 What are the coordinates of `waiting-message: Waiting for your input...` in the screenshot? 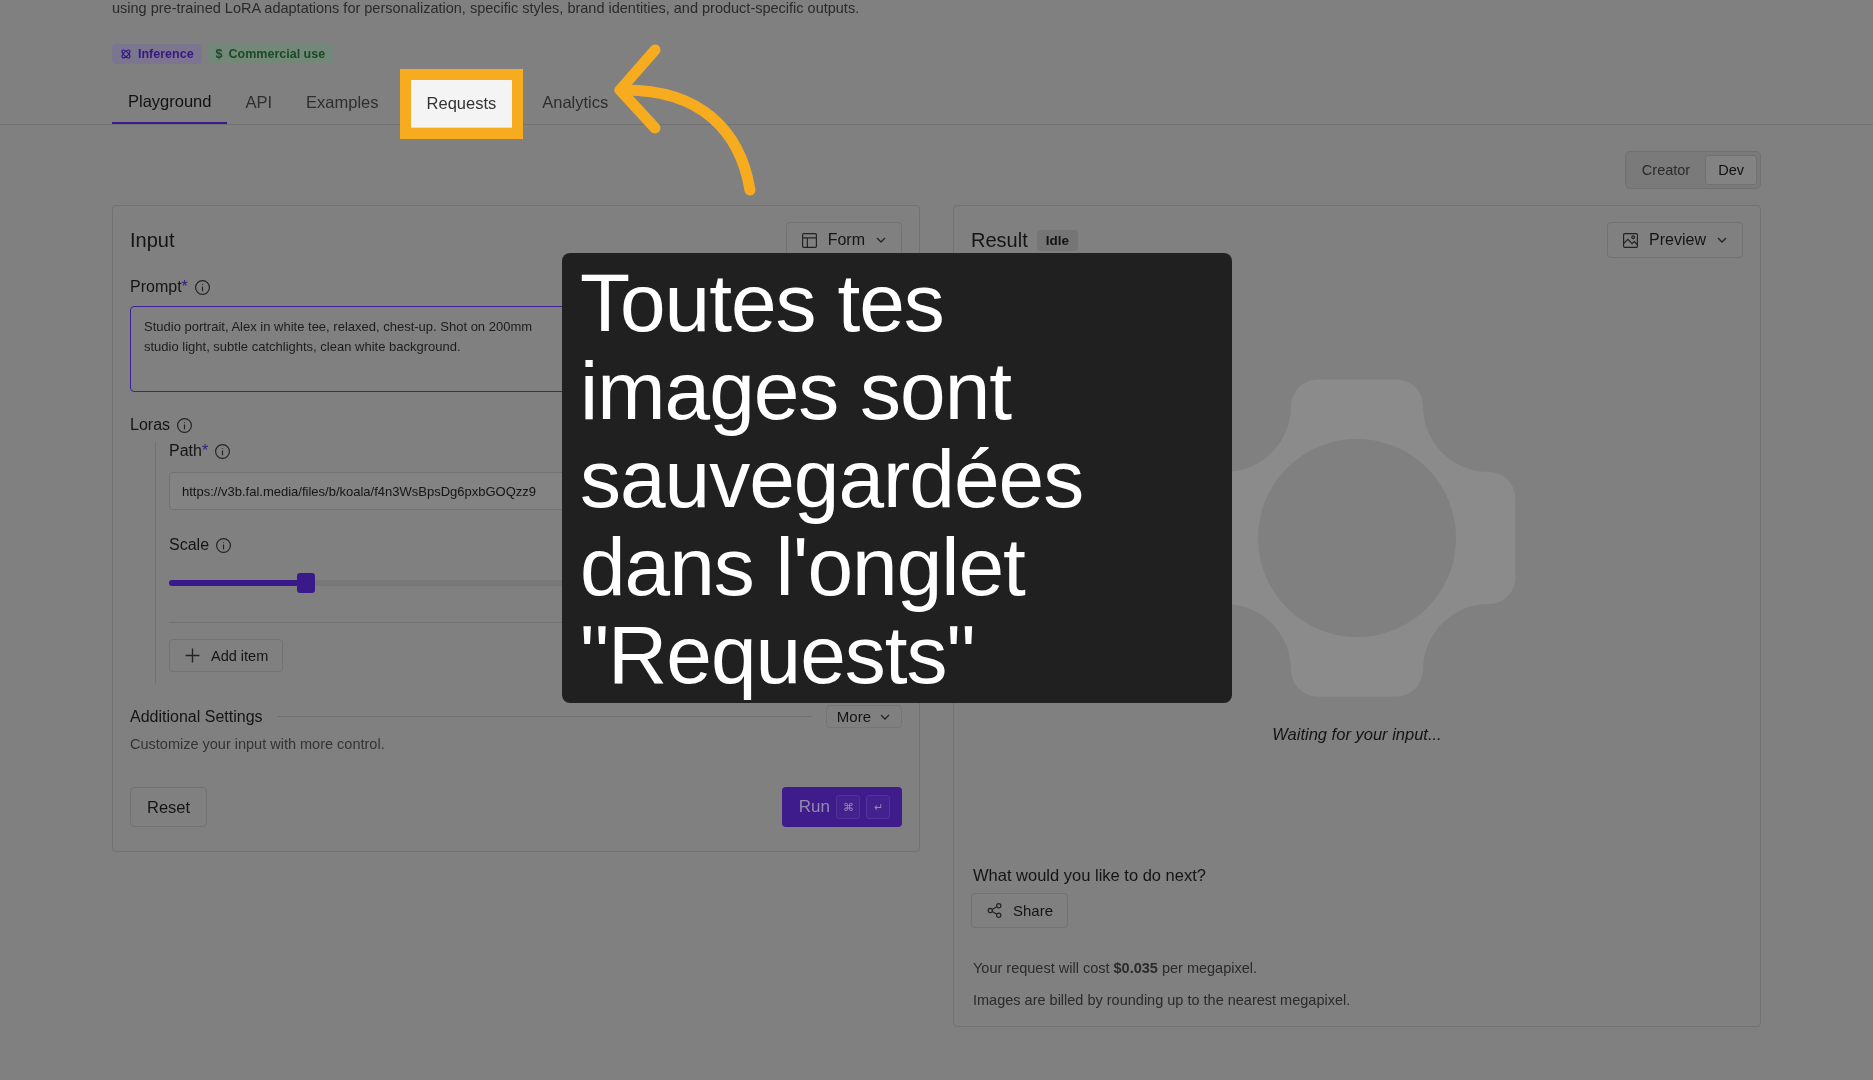 It's located at (1357, 734).